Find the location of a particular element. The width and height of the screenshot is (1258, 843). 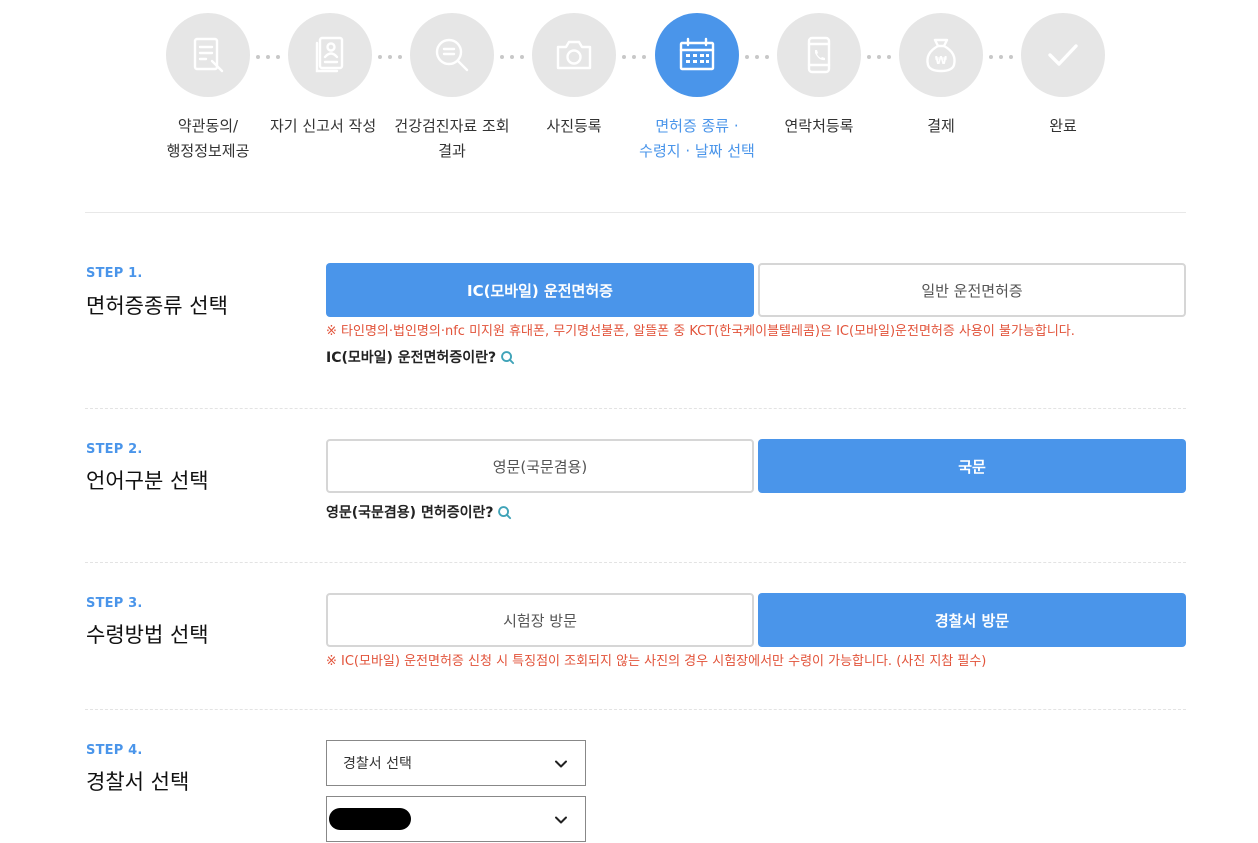

progress-label: 연락처등록 is located at coordinates (819, 126).